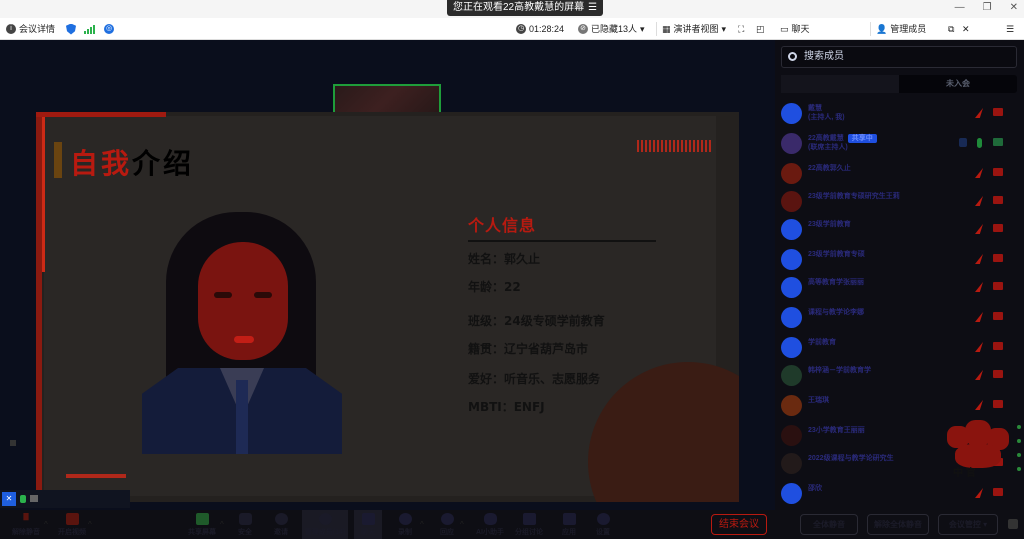 This screenshot has height=539, width=1024. What do you see at coordinates (529, 524) in the screenshot?
I see `breakout-button: 分组讨论` at bounding box center [529, 524].